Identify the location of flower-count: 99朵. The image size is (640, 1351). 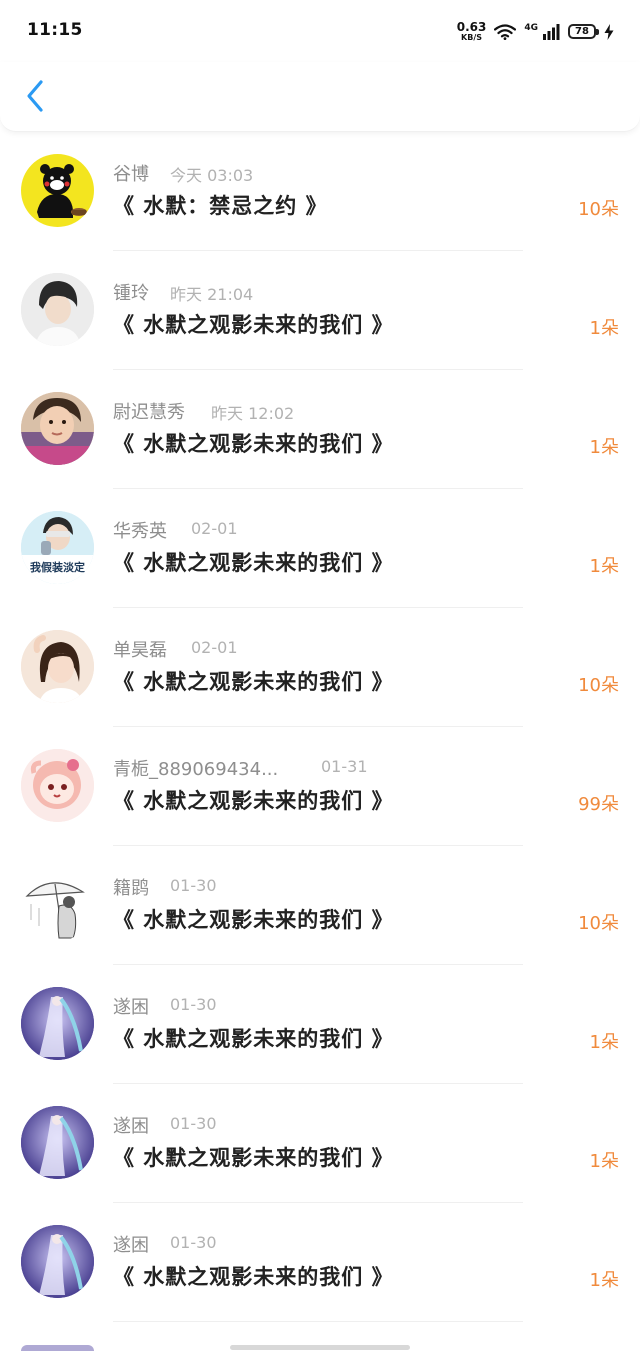
(598, 804).